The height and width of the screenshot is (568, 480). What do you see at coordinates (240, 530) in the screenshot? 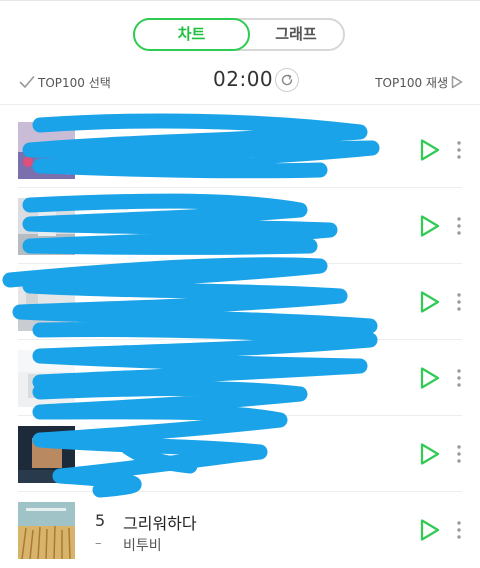
I see `list-item: 5 – 그리워하다 비투비` at bounding box center [240, 530].